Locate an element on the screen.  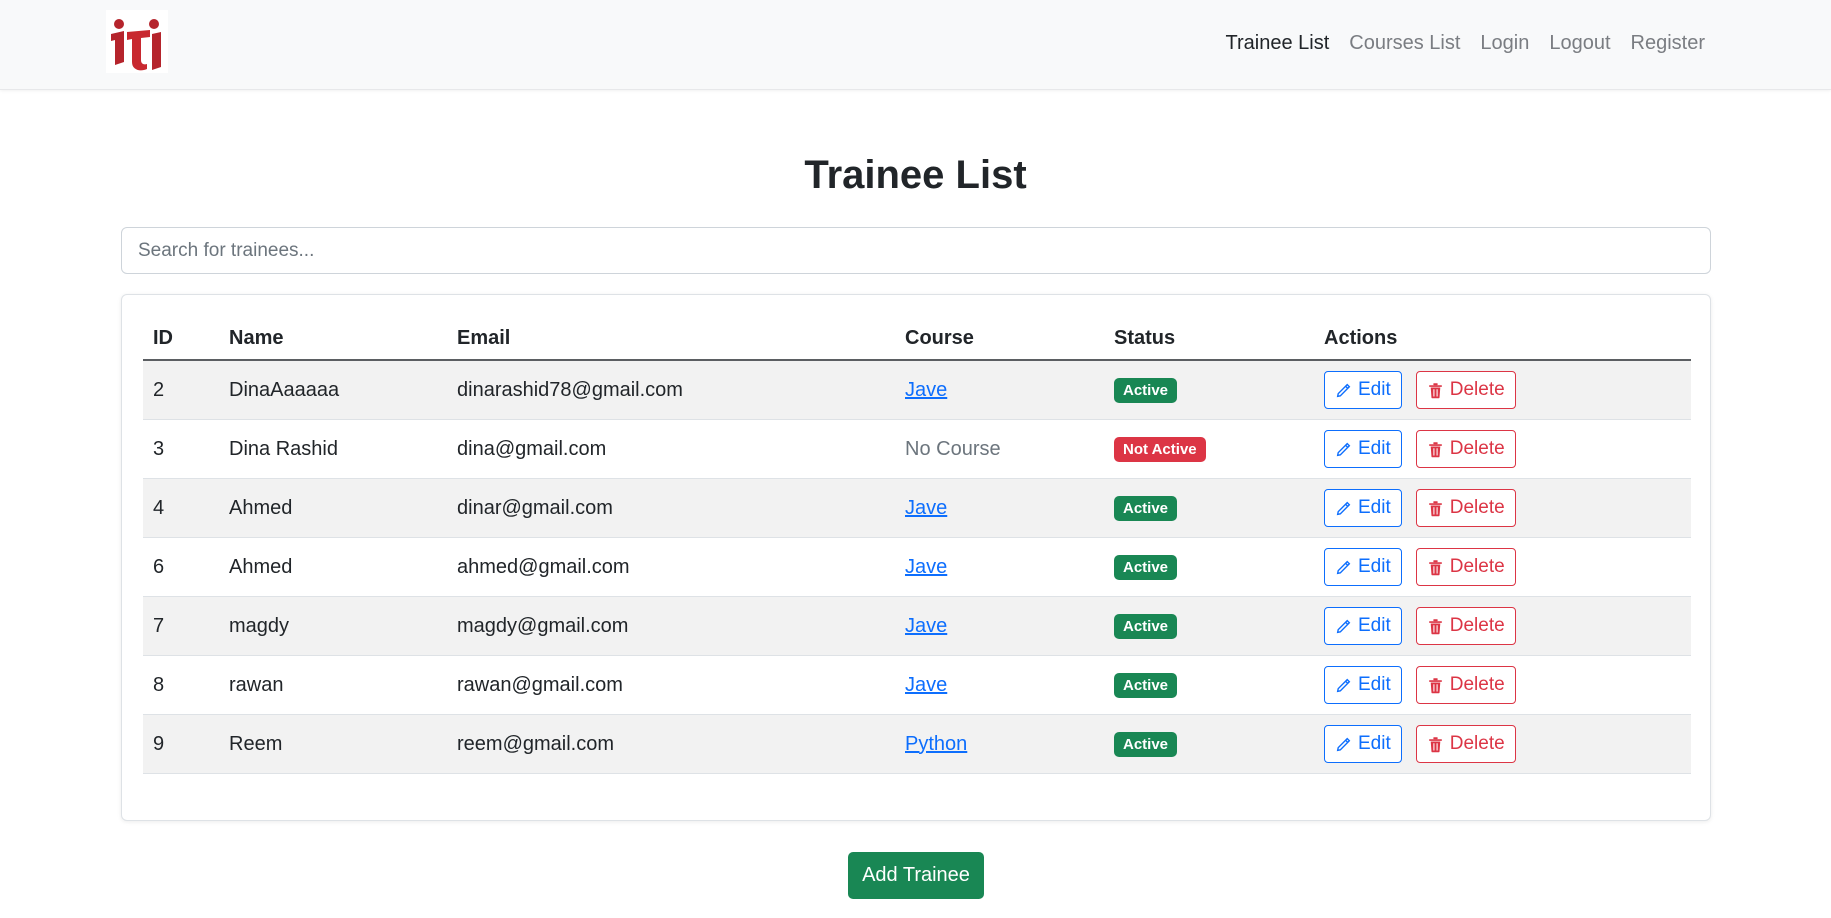
nav-link-courses-list: Courses List is located at coordinates (1404, 43).